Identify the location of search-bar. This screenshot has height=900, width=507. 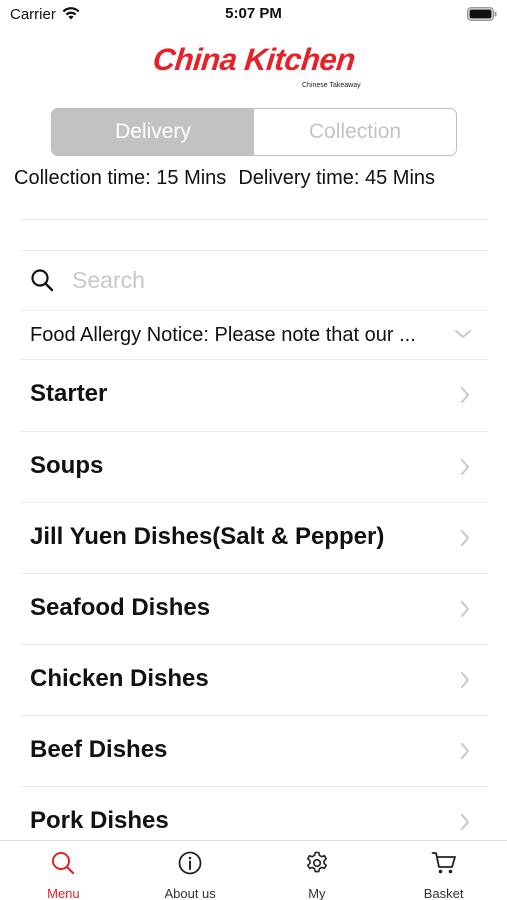
(254, 280).